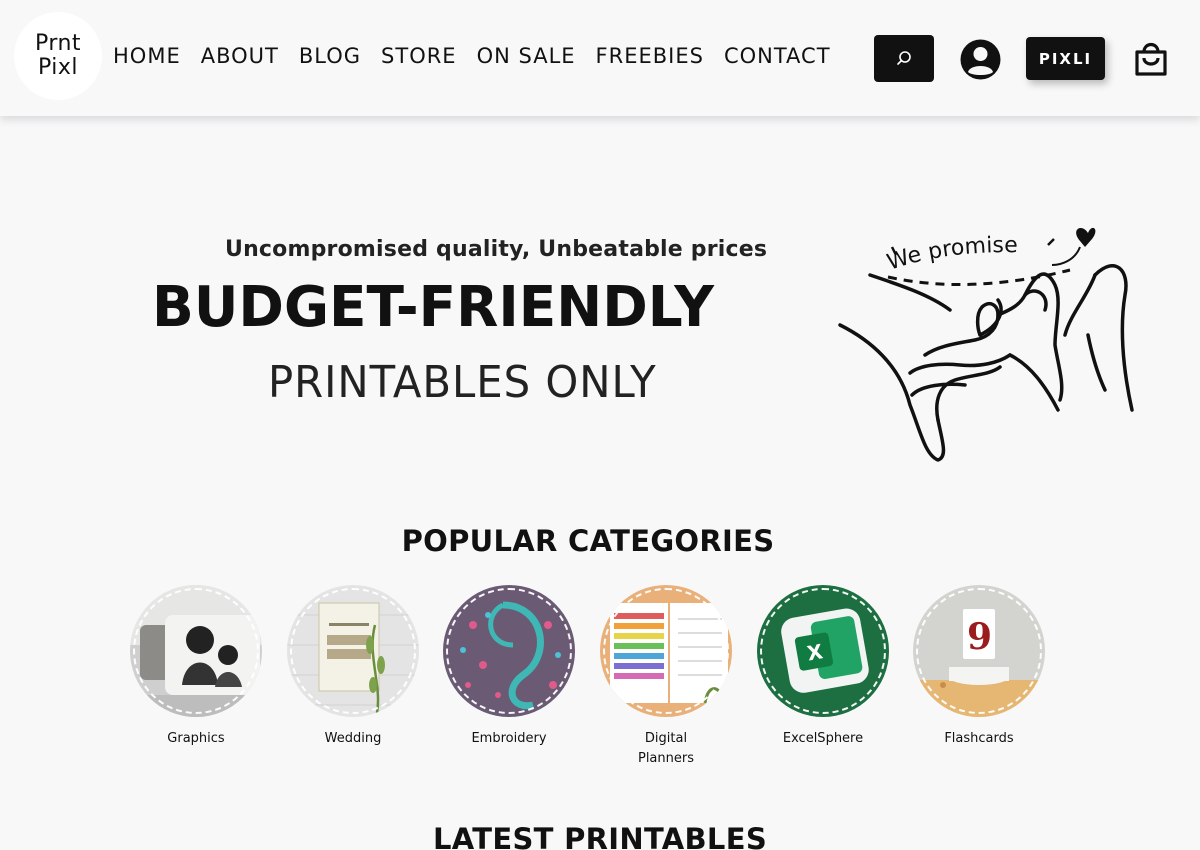 The image size is (1200, 850). What do you see at coordinates (979, 637) in the screenshot?
I see `svg-text: 9` at bounding box center [979, 637].